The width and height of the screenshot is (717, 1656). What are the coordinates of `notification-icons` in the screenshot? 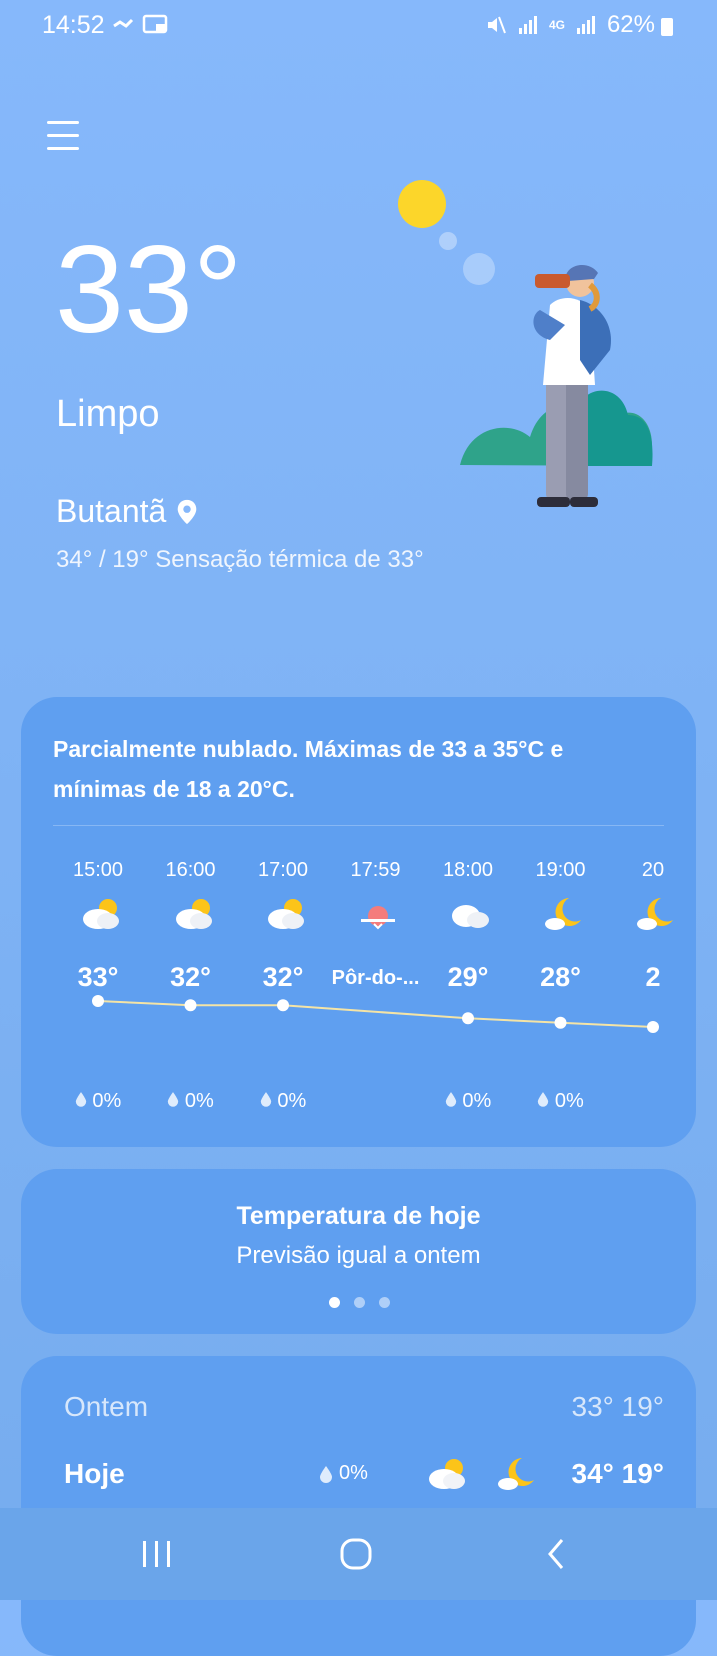 It's located at (140, 27).